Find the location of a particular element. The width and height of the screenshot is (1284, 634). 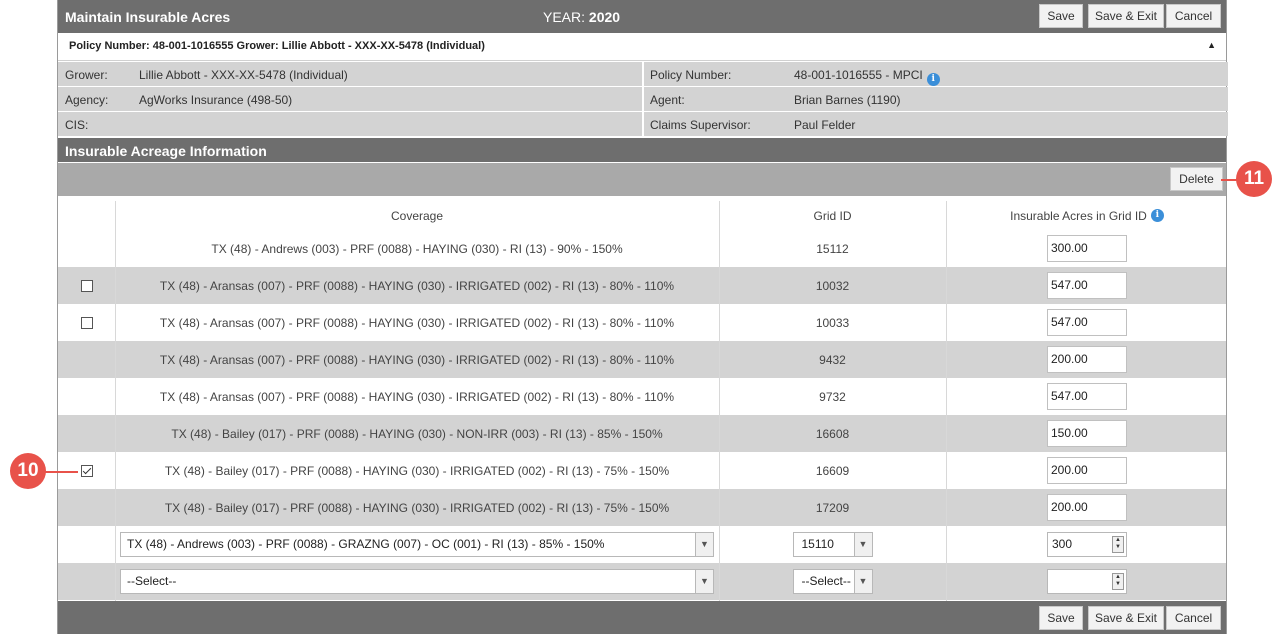

year-label: YEAR: is located at coordinates (564, 17).